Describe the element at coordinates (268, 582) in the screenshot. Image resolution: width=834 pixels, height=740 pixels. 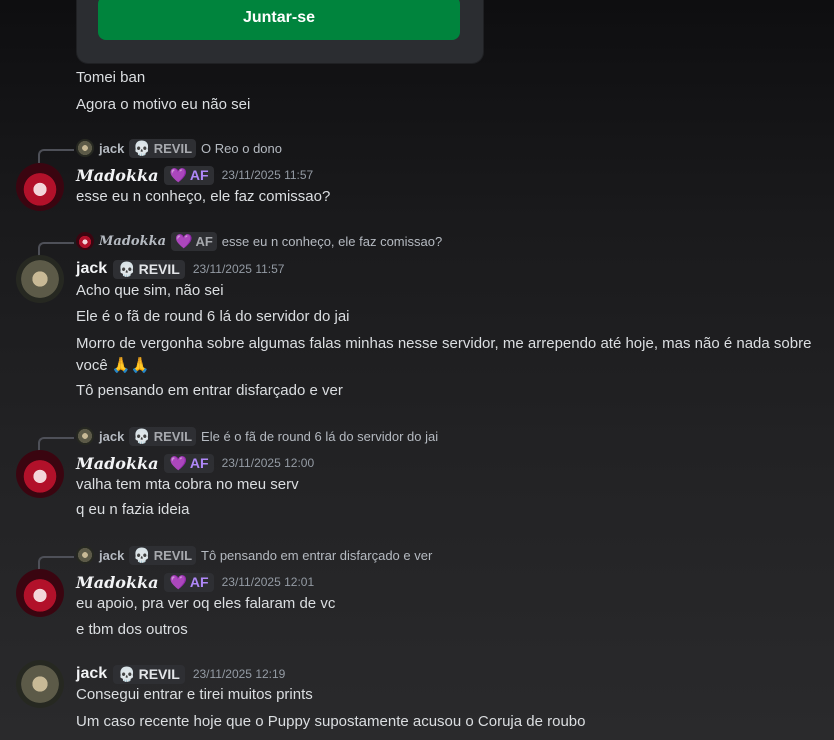
I see `timestamp: 23/11/2025 12:01` at that location.